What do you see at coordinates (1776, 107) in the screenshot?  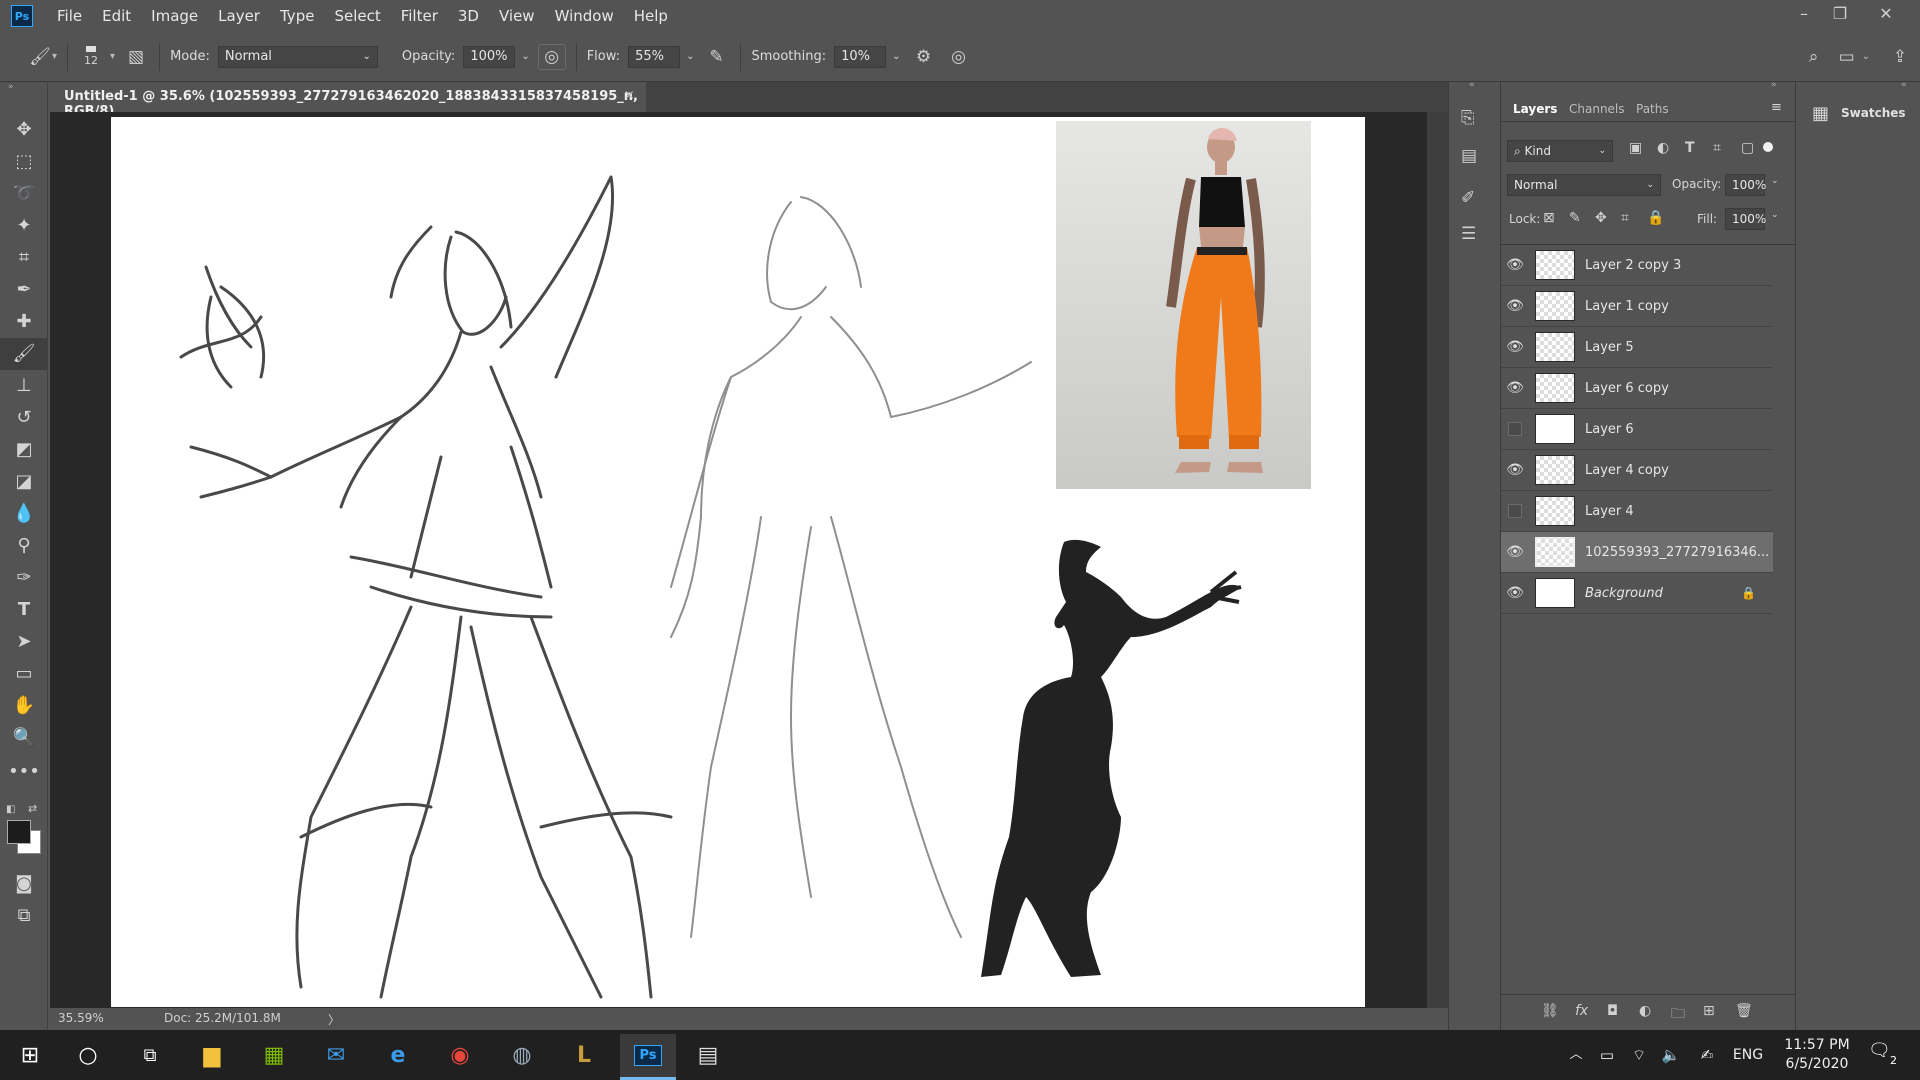 I see `panel-menu-icon: ≡` at bounding box center [1776, 107].